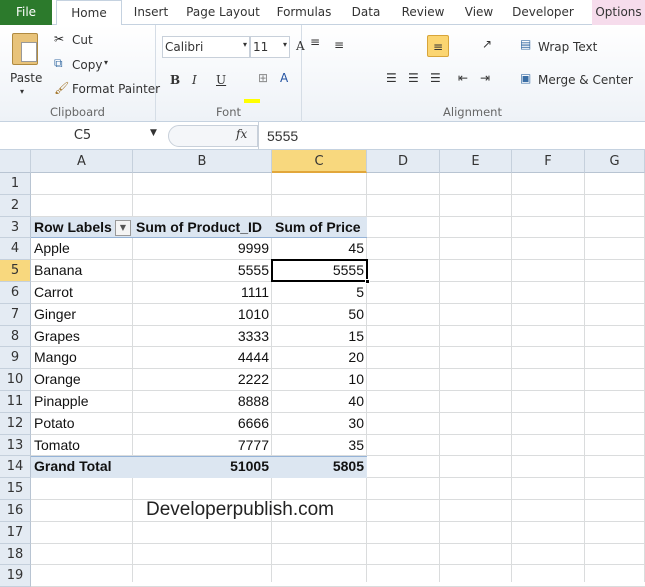  Describe the element at coordinates (22, 91) in the screenshot. I see `paste-dropdown-icon: ▾` at that location.